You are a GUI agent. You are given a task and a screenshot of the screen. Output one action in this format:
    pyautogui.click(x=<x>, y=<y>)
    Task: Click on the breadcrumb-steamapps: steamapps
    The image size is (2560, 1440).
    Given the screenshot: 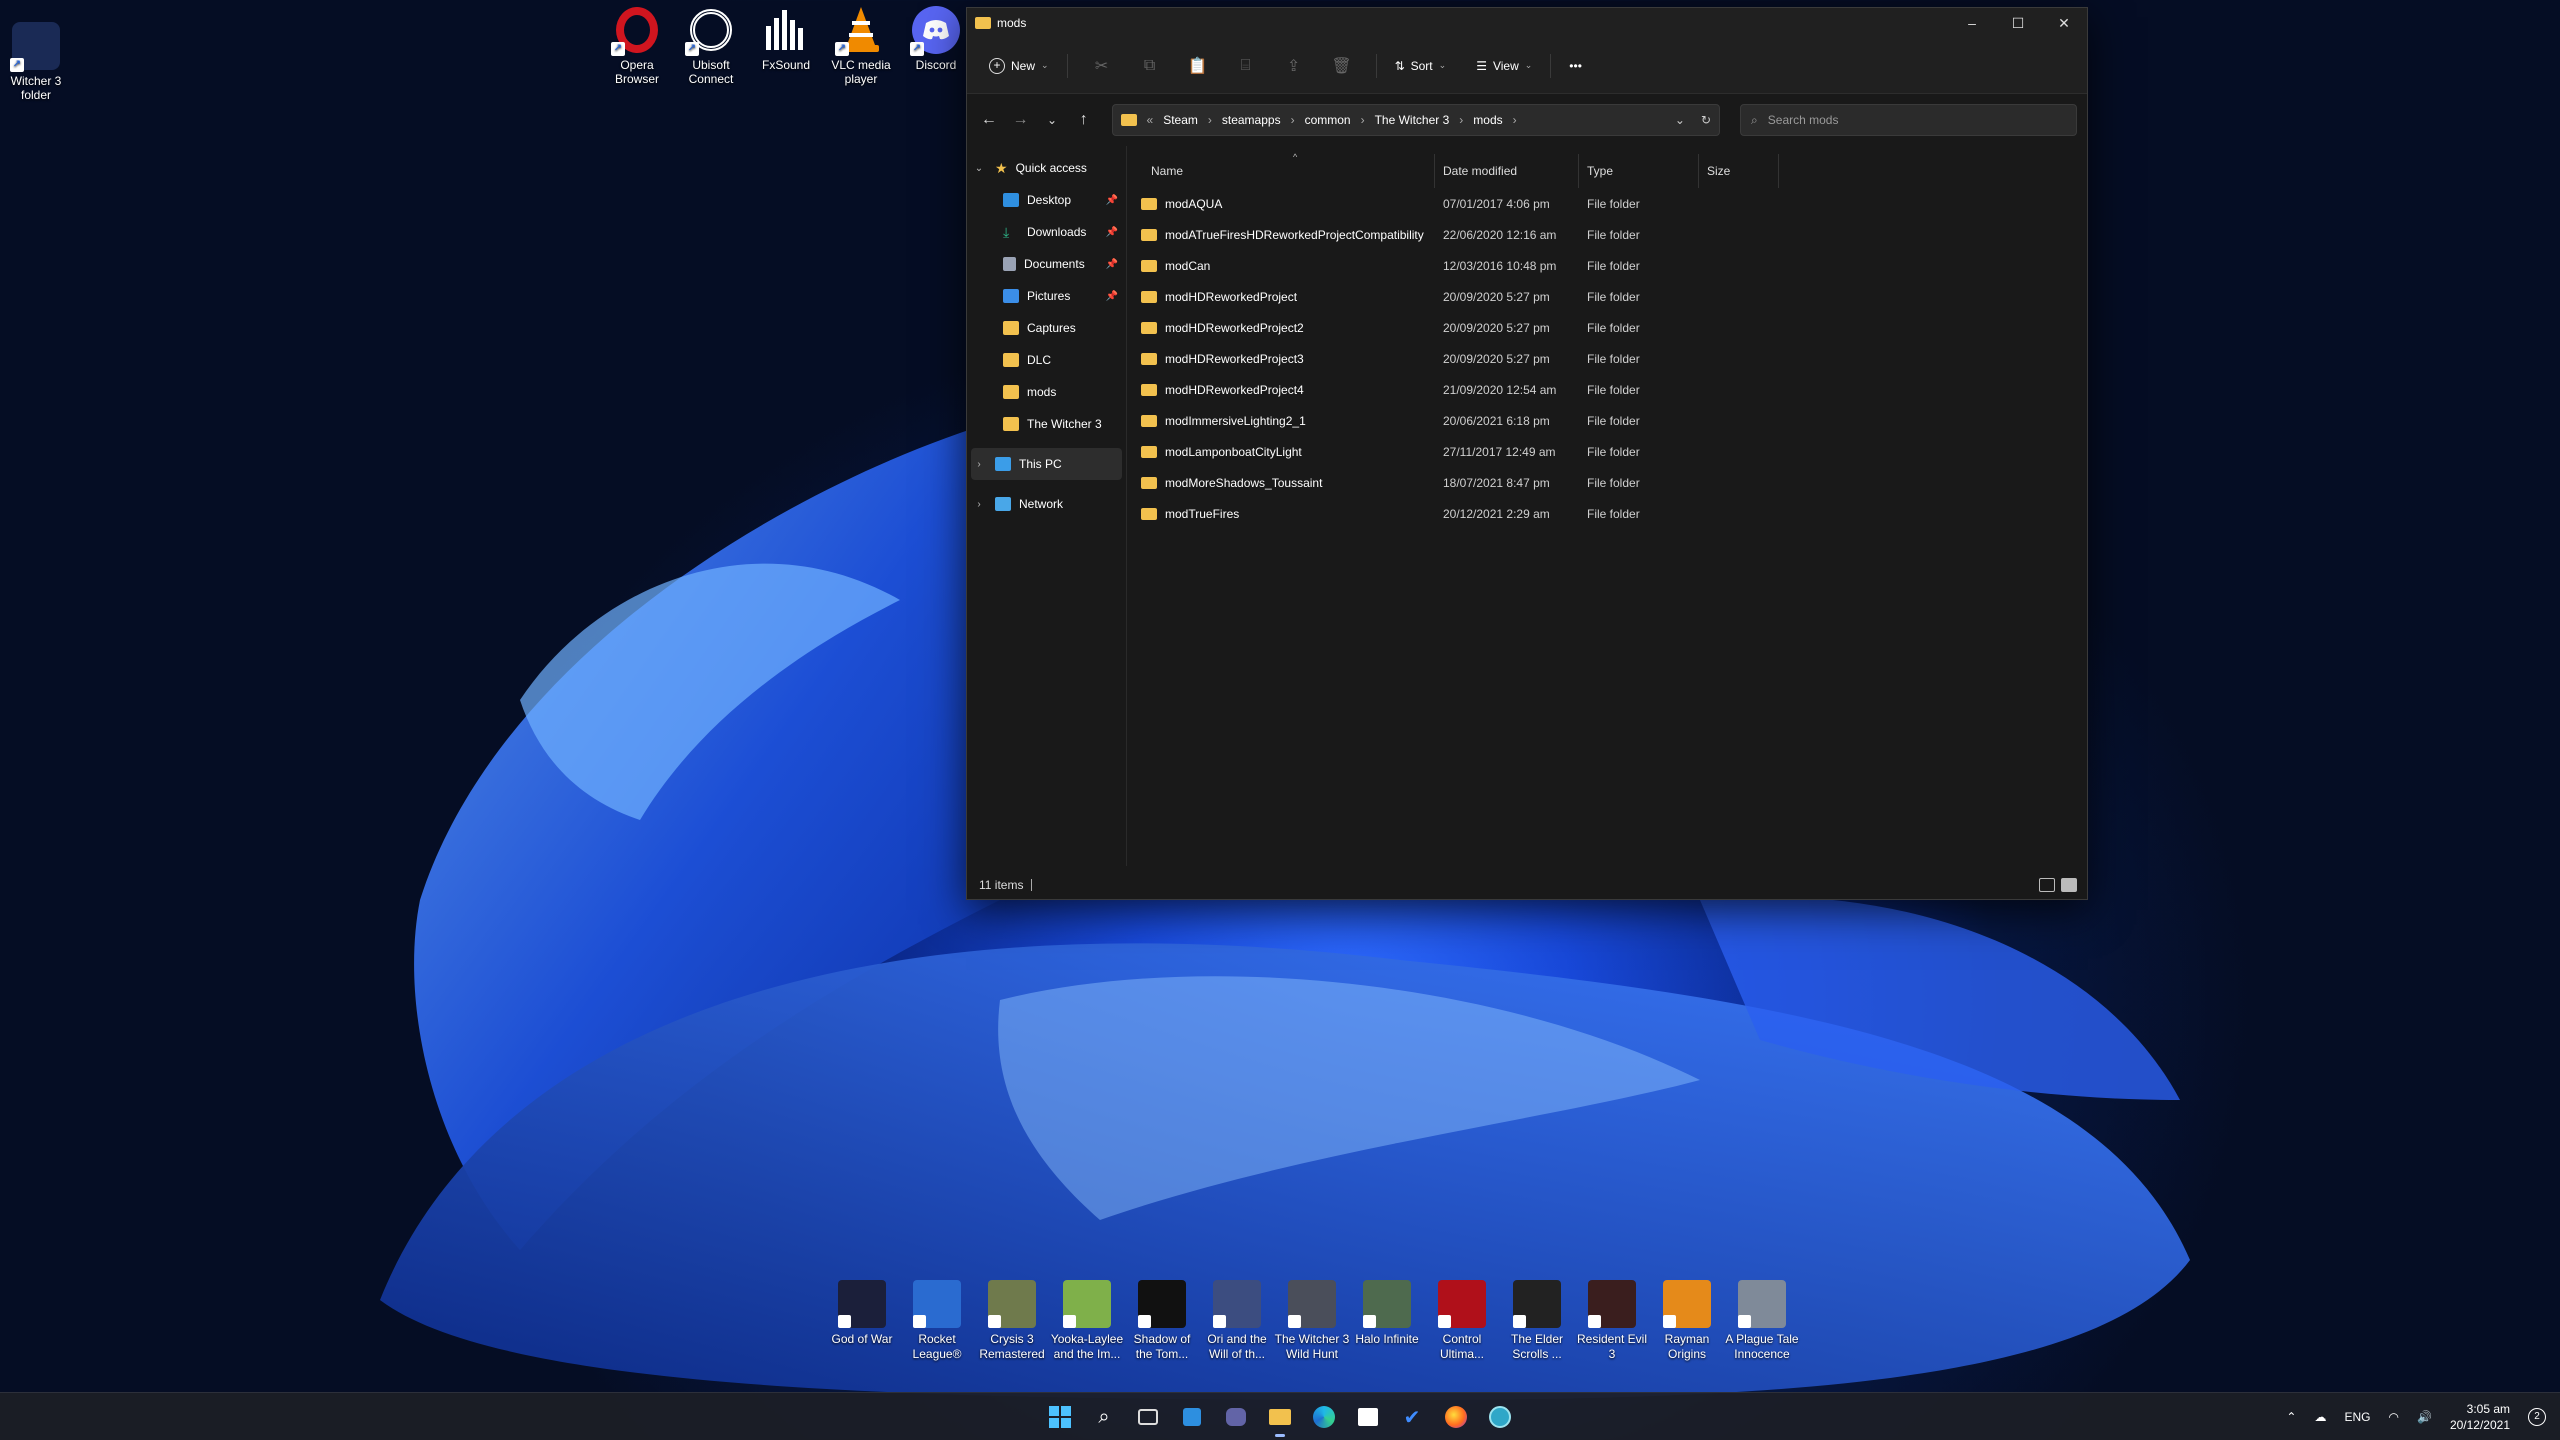 What is the action you would take?
    pyautogui.click(x=1251, y=120)
    